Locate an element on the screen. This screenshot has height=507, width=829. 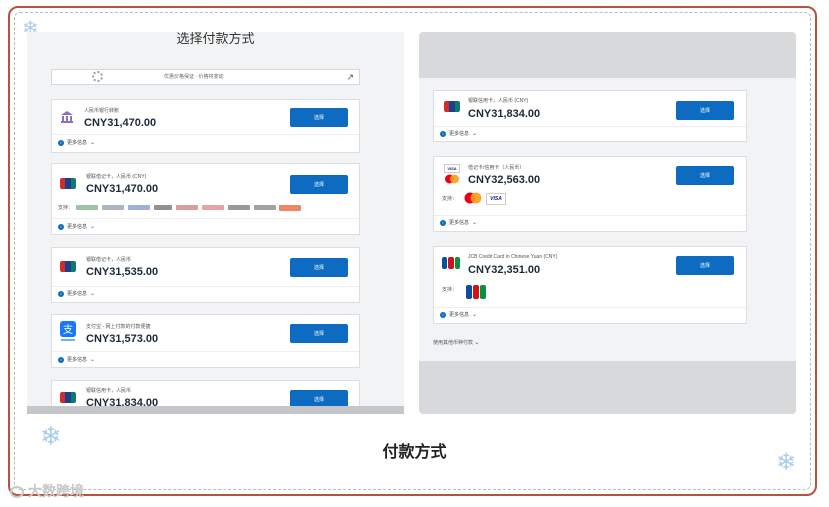
page-title: 选择付款方式 is located at coordinates (215, 39).